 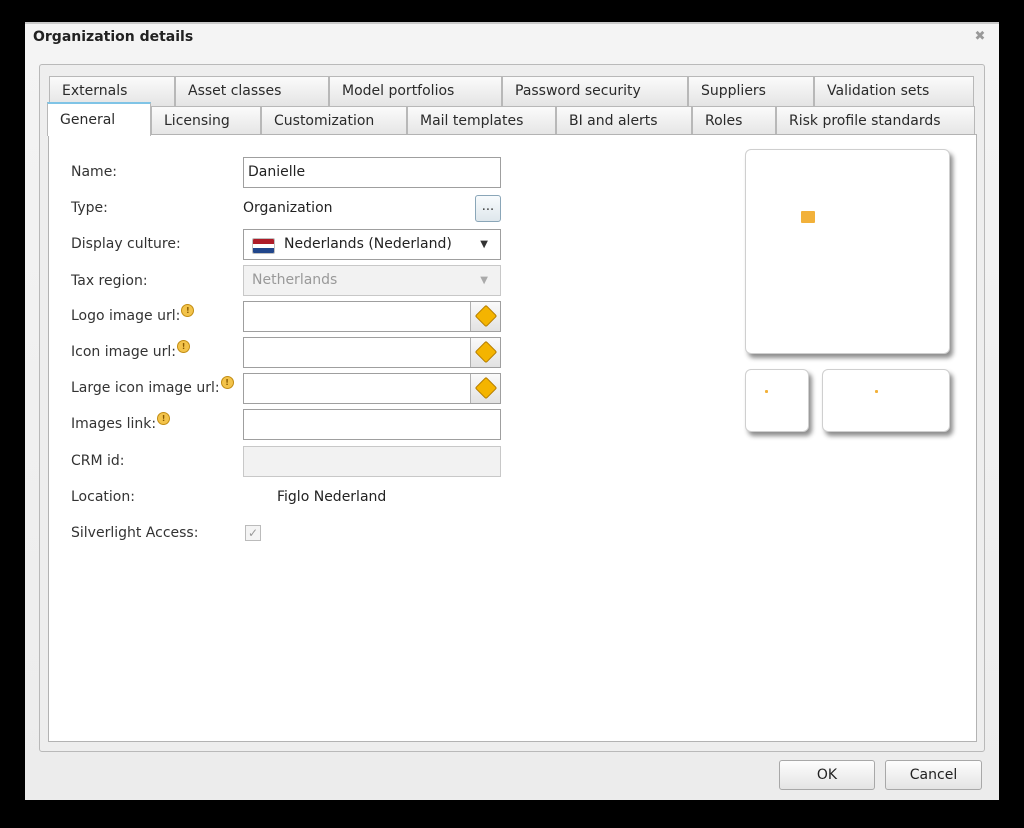 I want to click on silverlight-access-checkbox: ✓, so click(x=253, y=533).